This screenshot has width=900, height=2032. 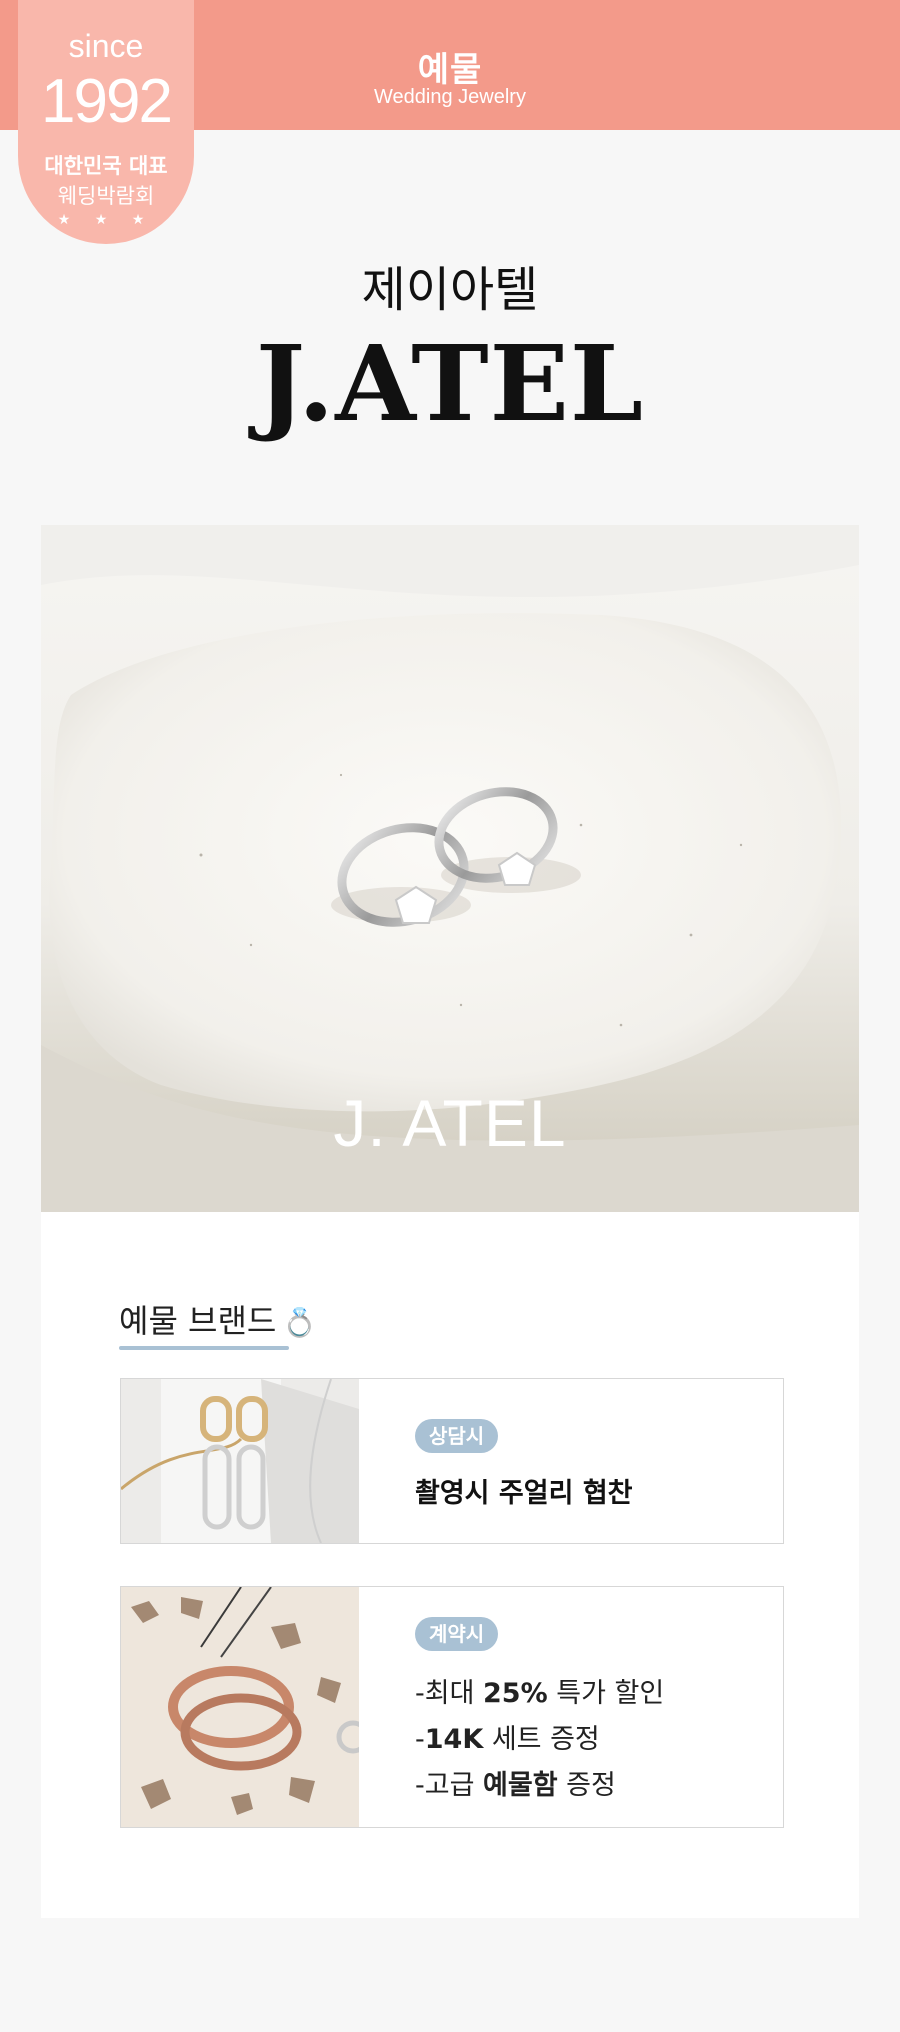 What do you see at coordinates (452, 1461) in the screenshot?
I see `benefit-consultation: 상담시 촬영시 주얼리 협찬` at bounding box center [452, 1461].